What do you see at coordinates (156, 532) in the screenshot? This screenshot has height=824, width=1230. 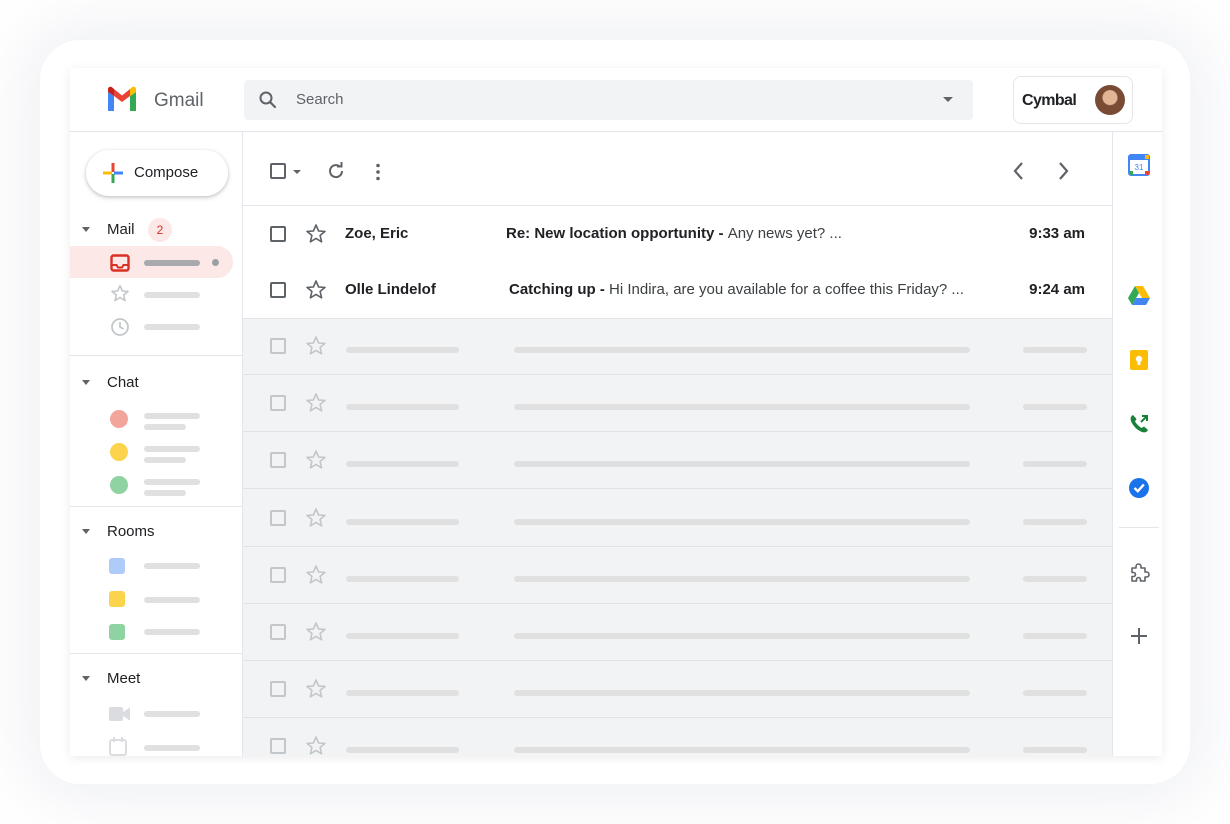 I see `rooms-section-header: Rooms` at bounding box center [156, 532].